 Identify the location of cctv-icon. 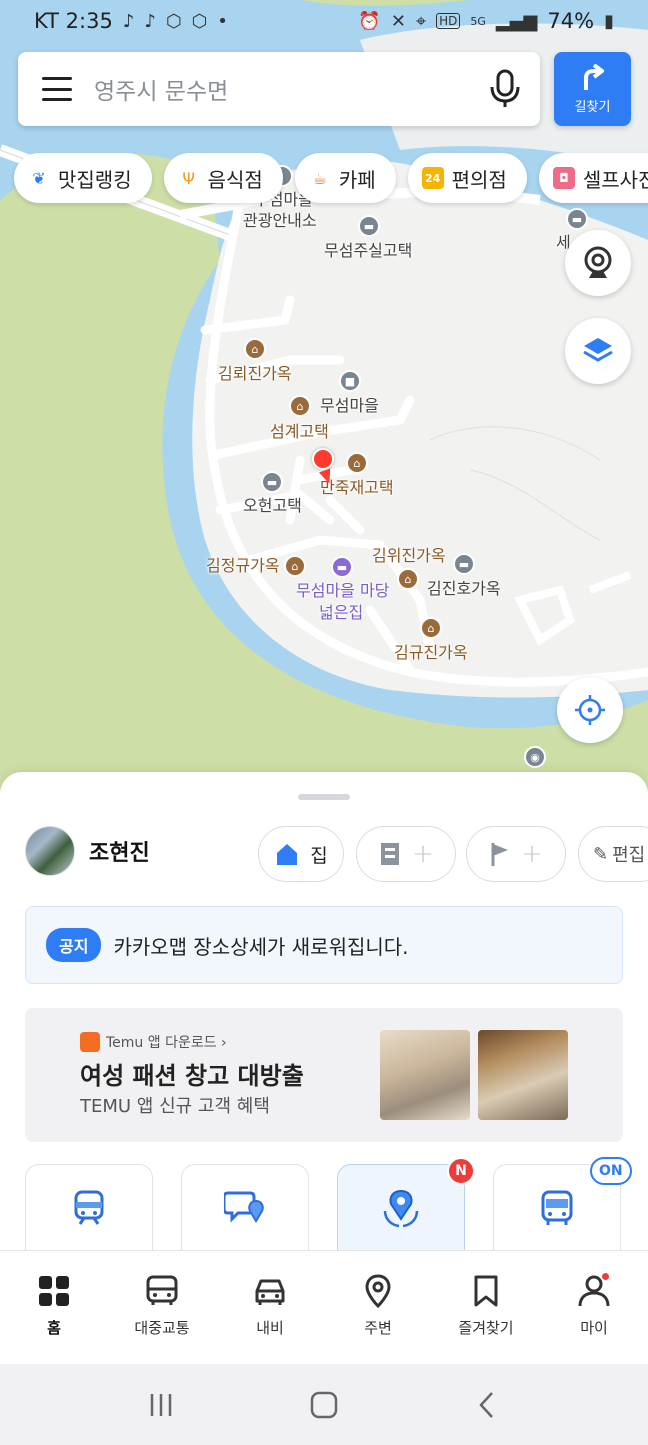
(598, 262).